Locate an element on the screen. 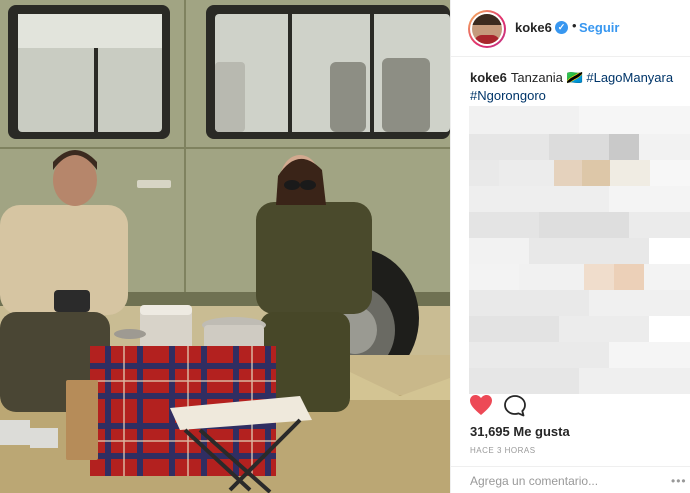 The width and height of the screenshot is (690, 493). action-bar is located at coordinates (570, 407).